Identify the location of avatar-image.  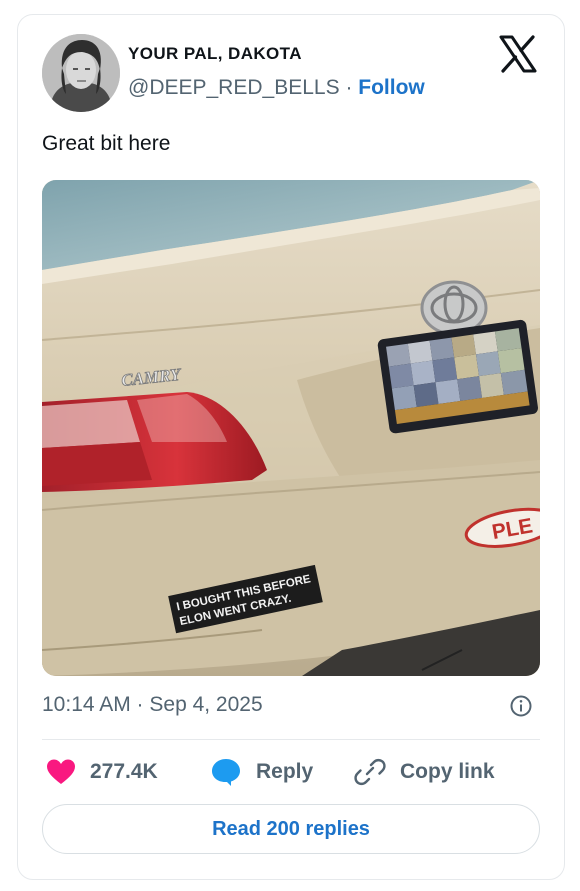
(81, 73).